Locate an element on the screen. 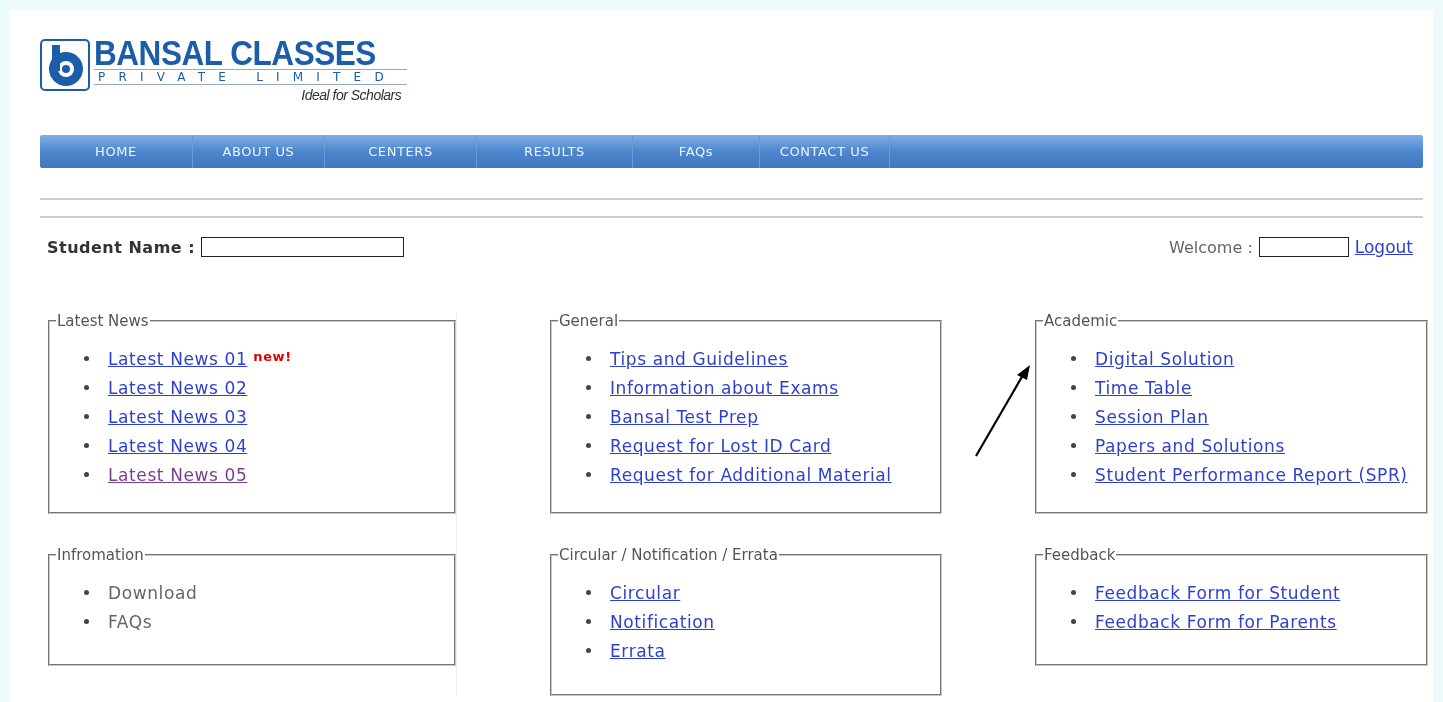  username-field is located at coordinates (1303, 247).